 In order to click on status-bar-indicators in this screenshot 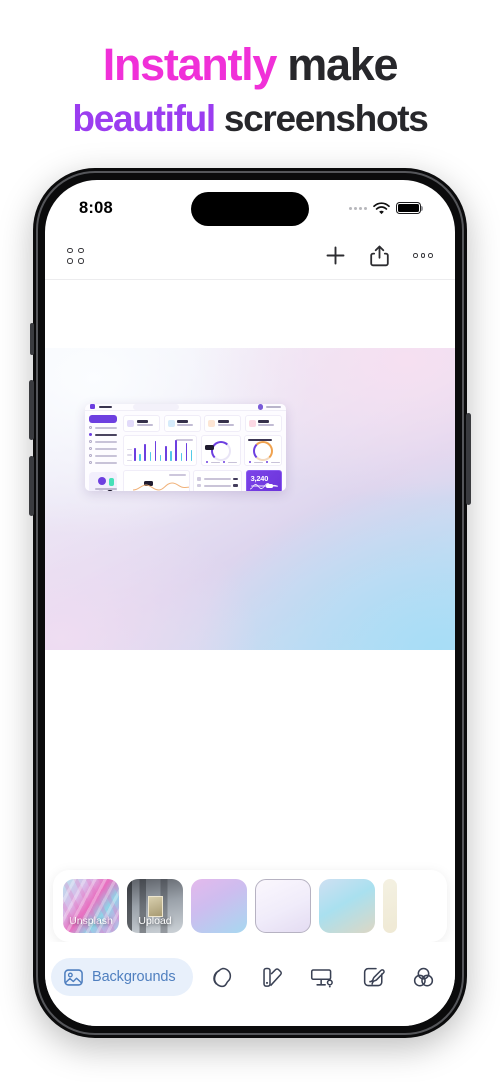, I will do `click(386, 208)`.